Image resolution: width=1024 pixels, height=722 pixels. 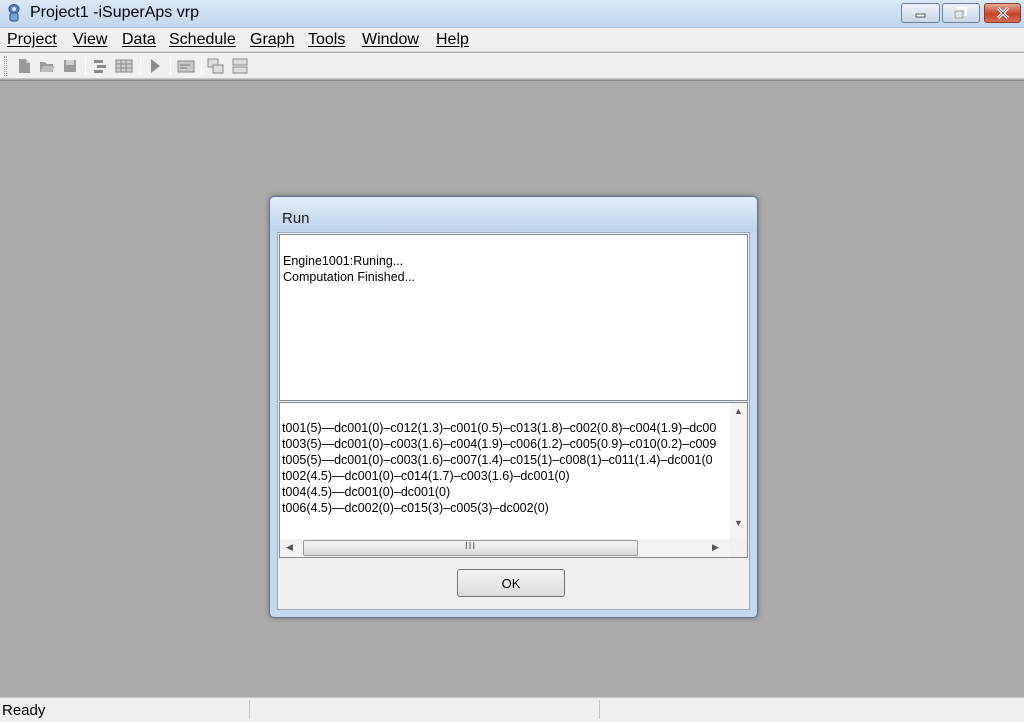 I want to click on list-item: t004(4.5)—dc001(0)–dc001(0), so click(x=366, y=492).